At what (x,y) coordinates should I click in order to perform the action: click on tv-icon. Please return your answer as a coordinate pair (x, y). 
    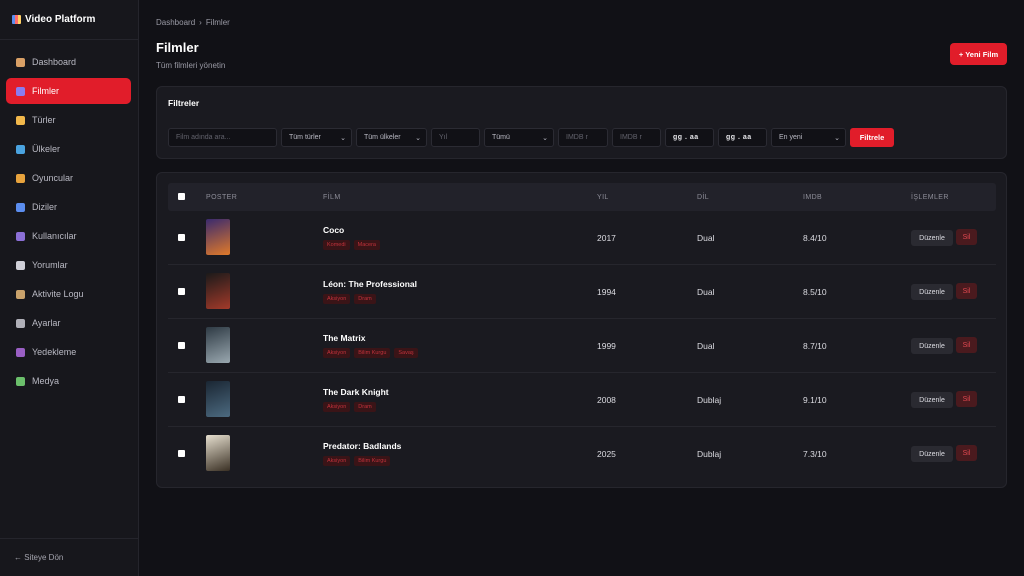
    Looking at the image, I should click on (20, 207).